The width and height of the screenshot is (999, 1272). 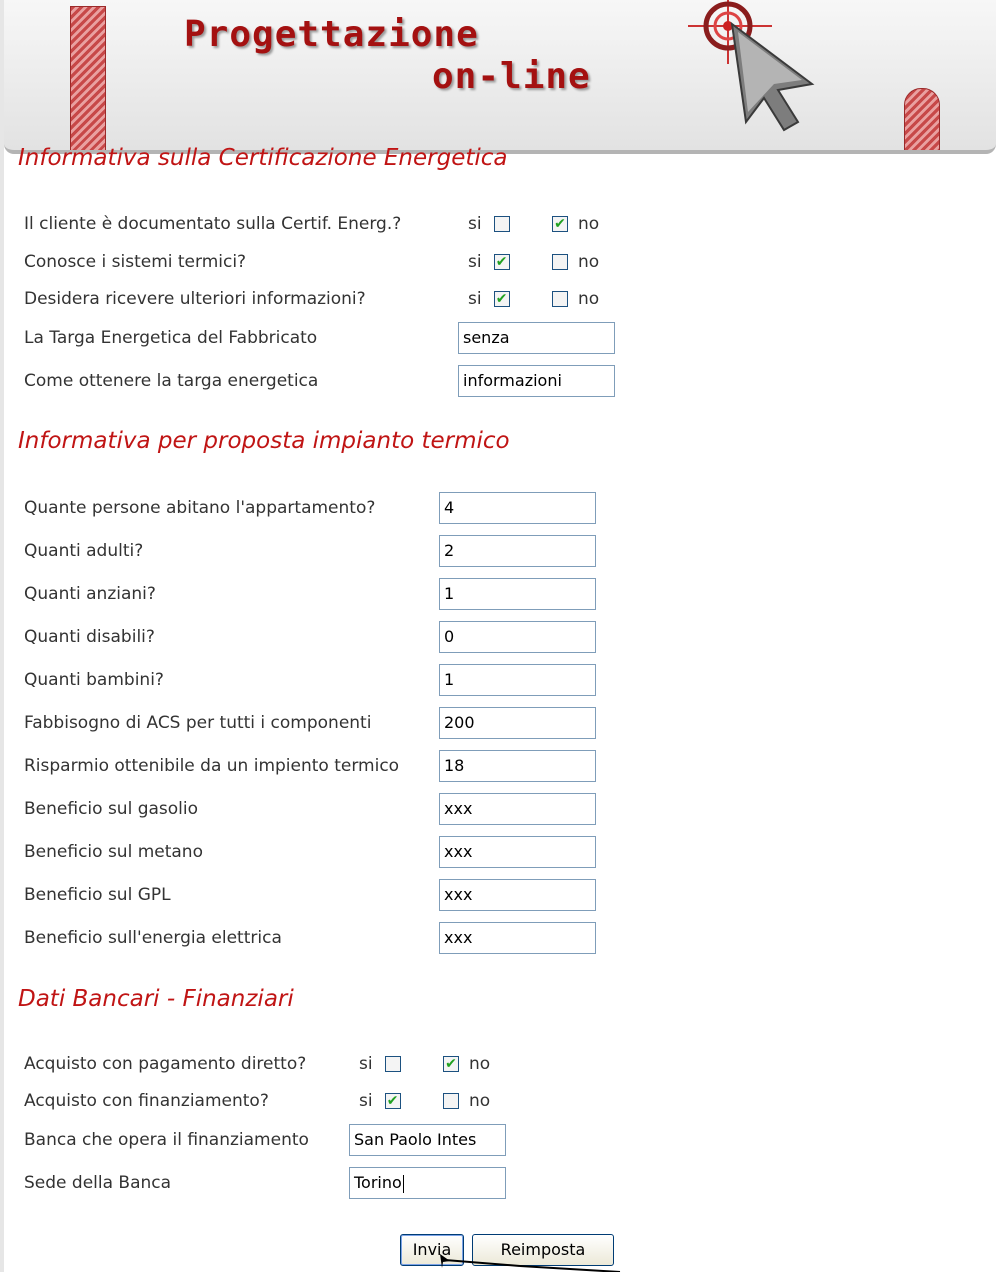 I want to click on field-label: Quanti bambini?, so click(x=94, y=680).